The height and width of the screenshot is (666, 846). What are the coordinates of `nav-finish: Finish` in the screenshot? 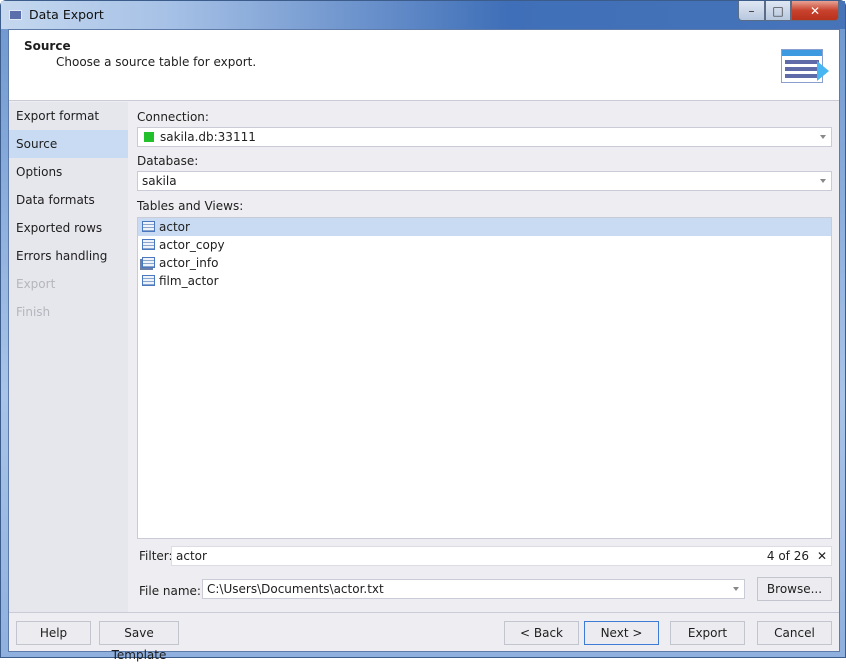 It's located at (33, 312).